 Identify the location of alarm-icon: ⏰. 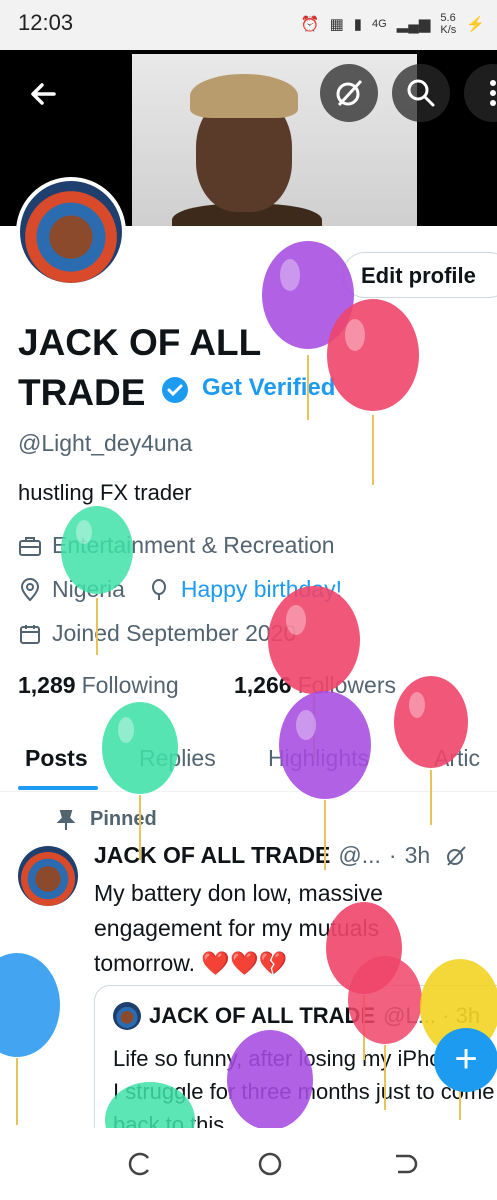
(310, 24).